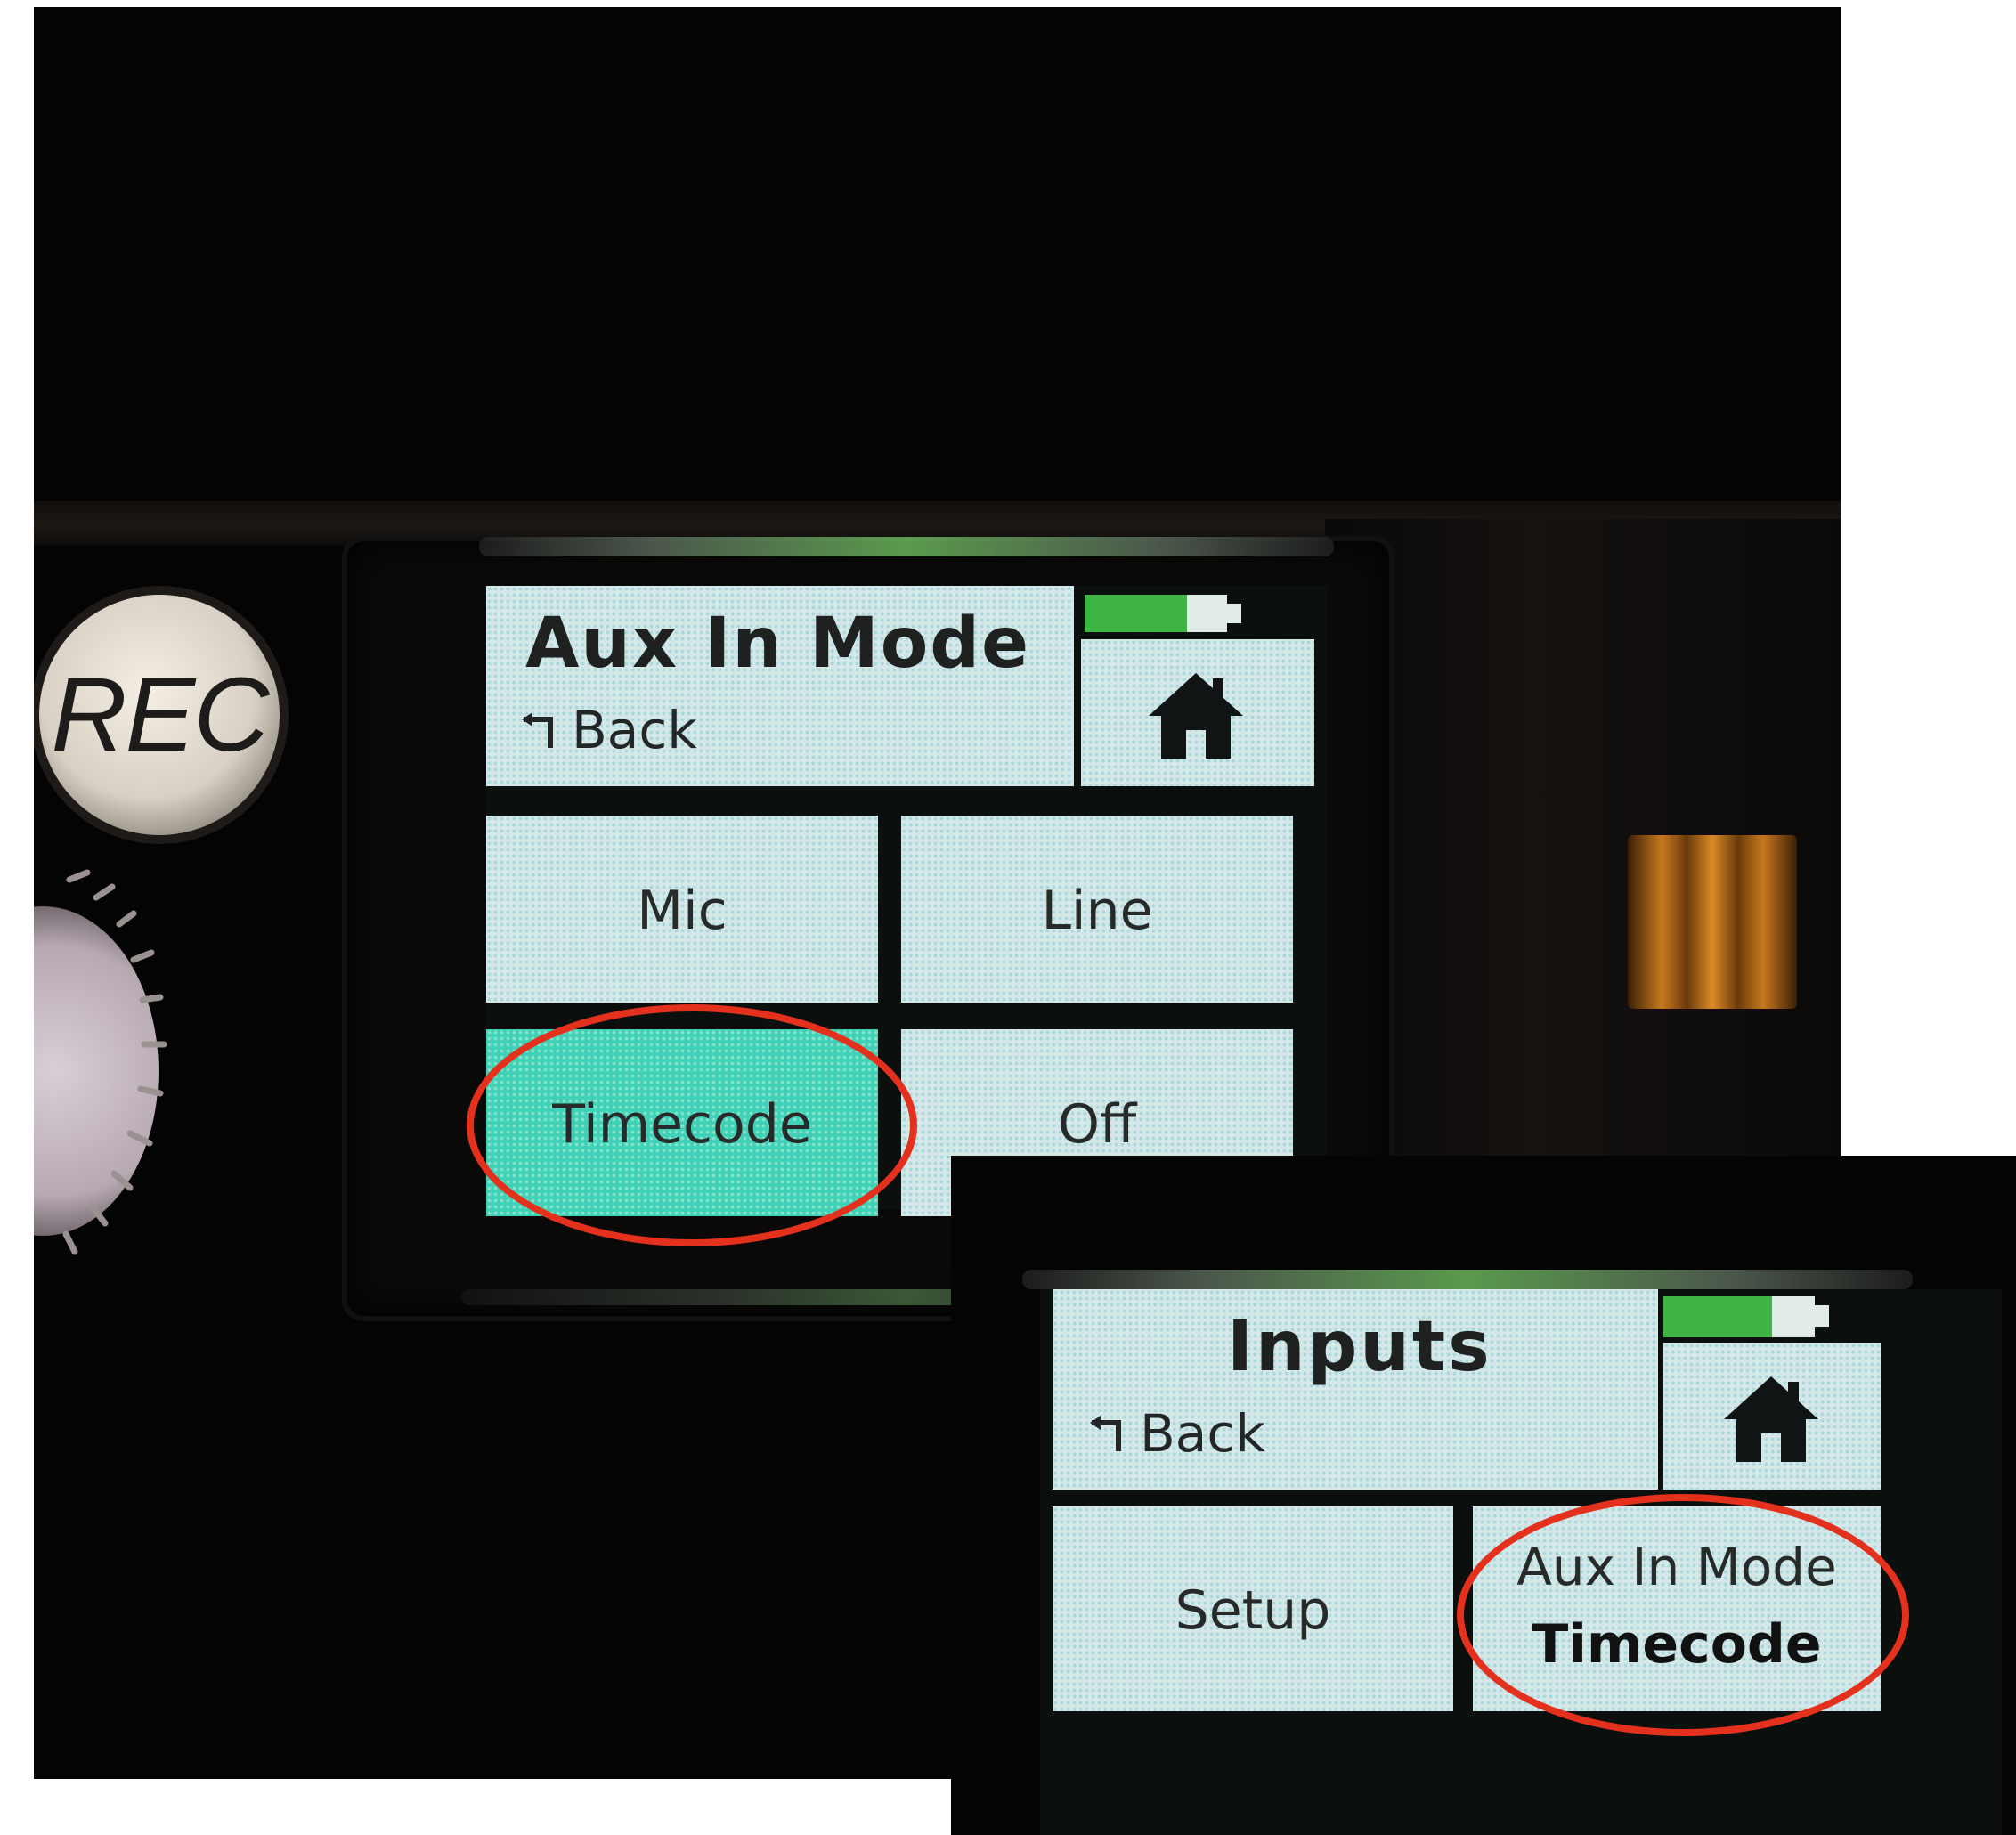 The width and height of the screenshot is (2016, 1835). I want to click on inset-back-arrow-icon, so click(1105, 1433).